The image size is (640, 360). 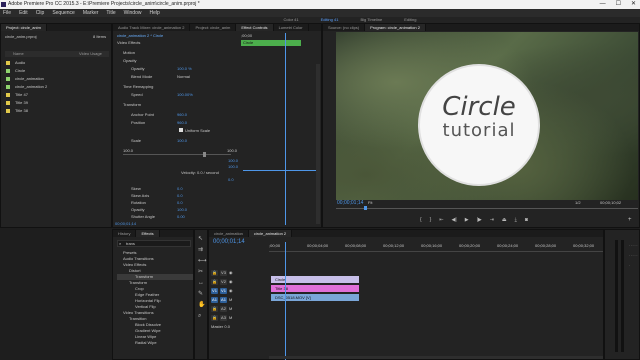 I want to click on project-item: Title 39, so click(x=56, y=103).